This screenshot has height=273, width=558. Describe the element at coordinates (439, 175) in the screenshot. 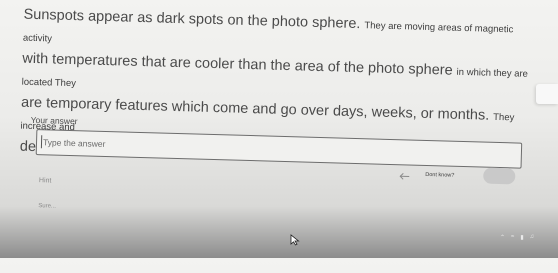

I see `dont-know-link: Dont know?` at that location.